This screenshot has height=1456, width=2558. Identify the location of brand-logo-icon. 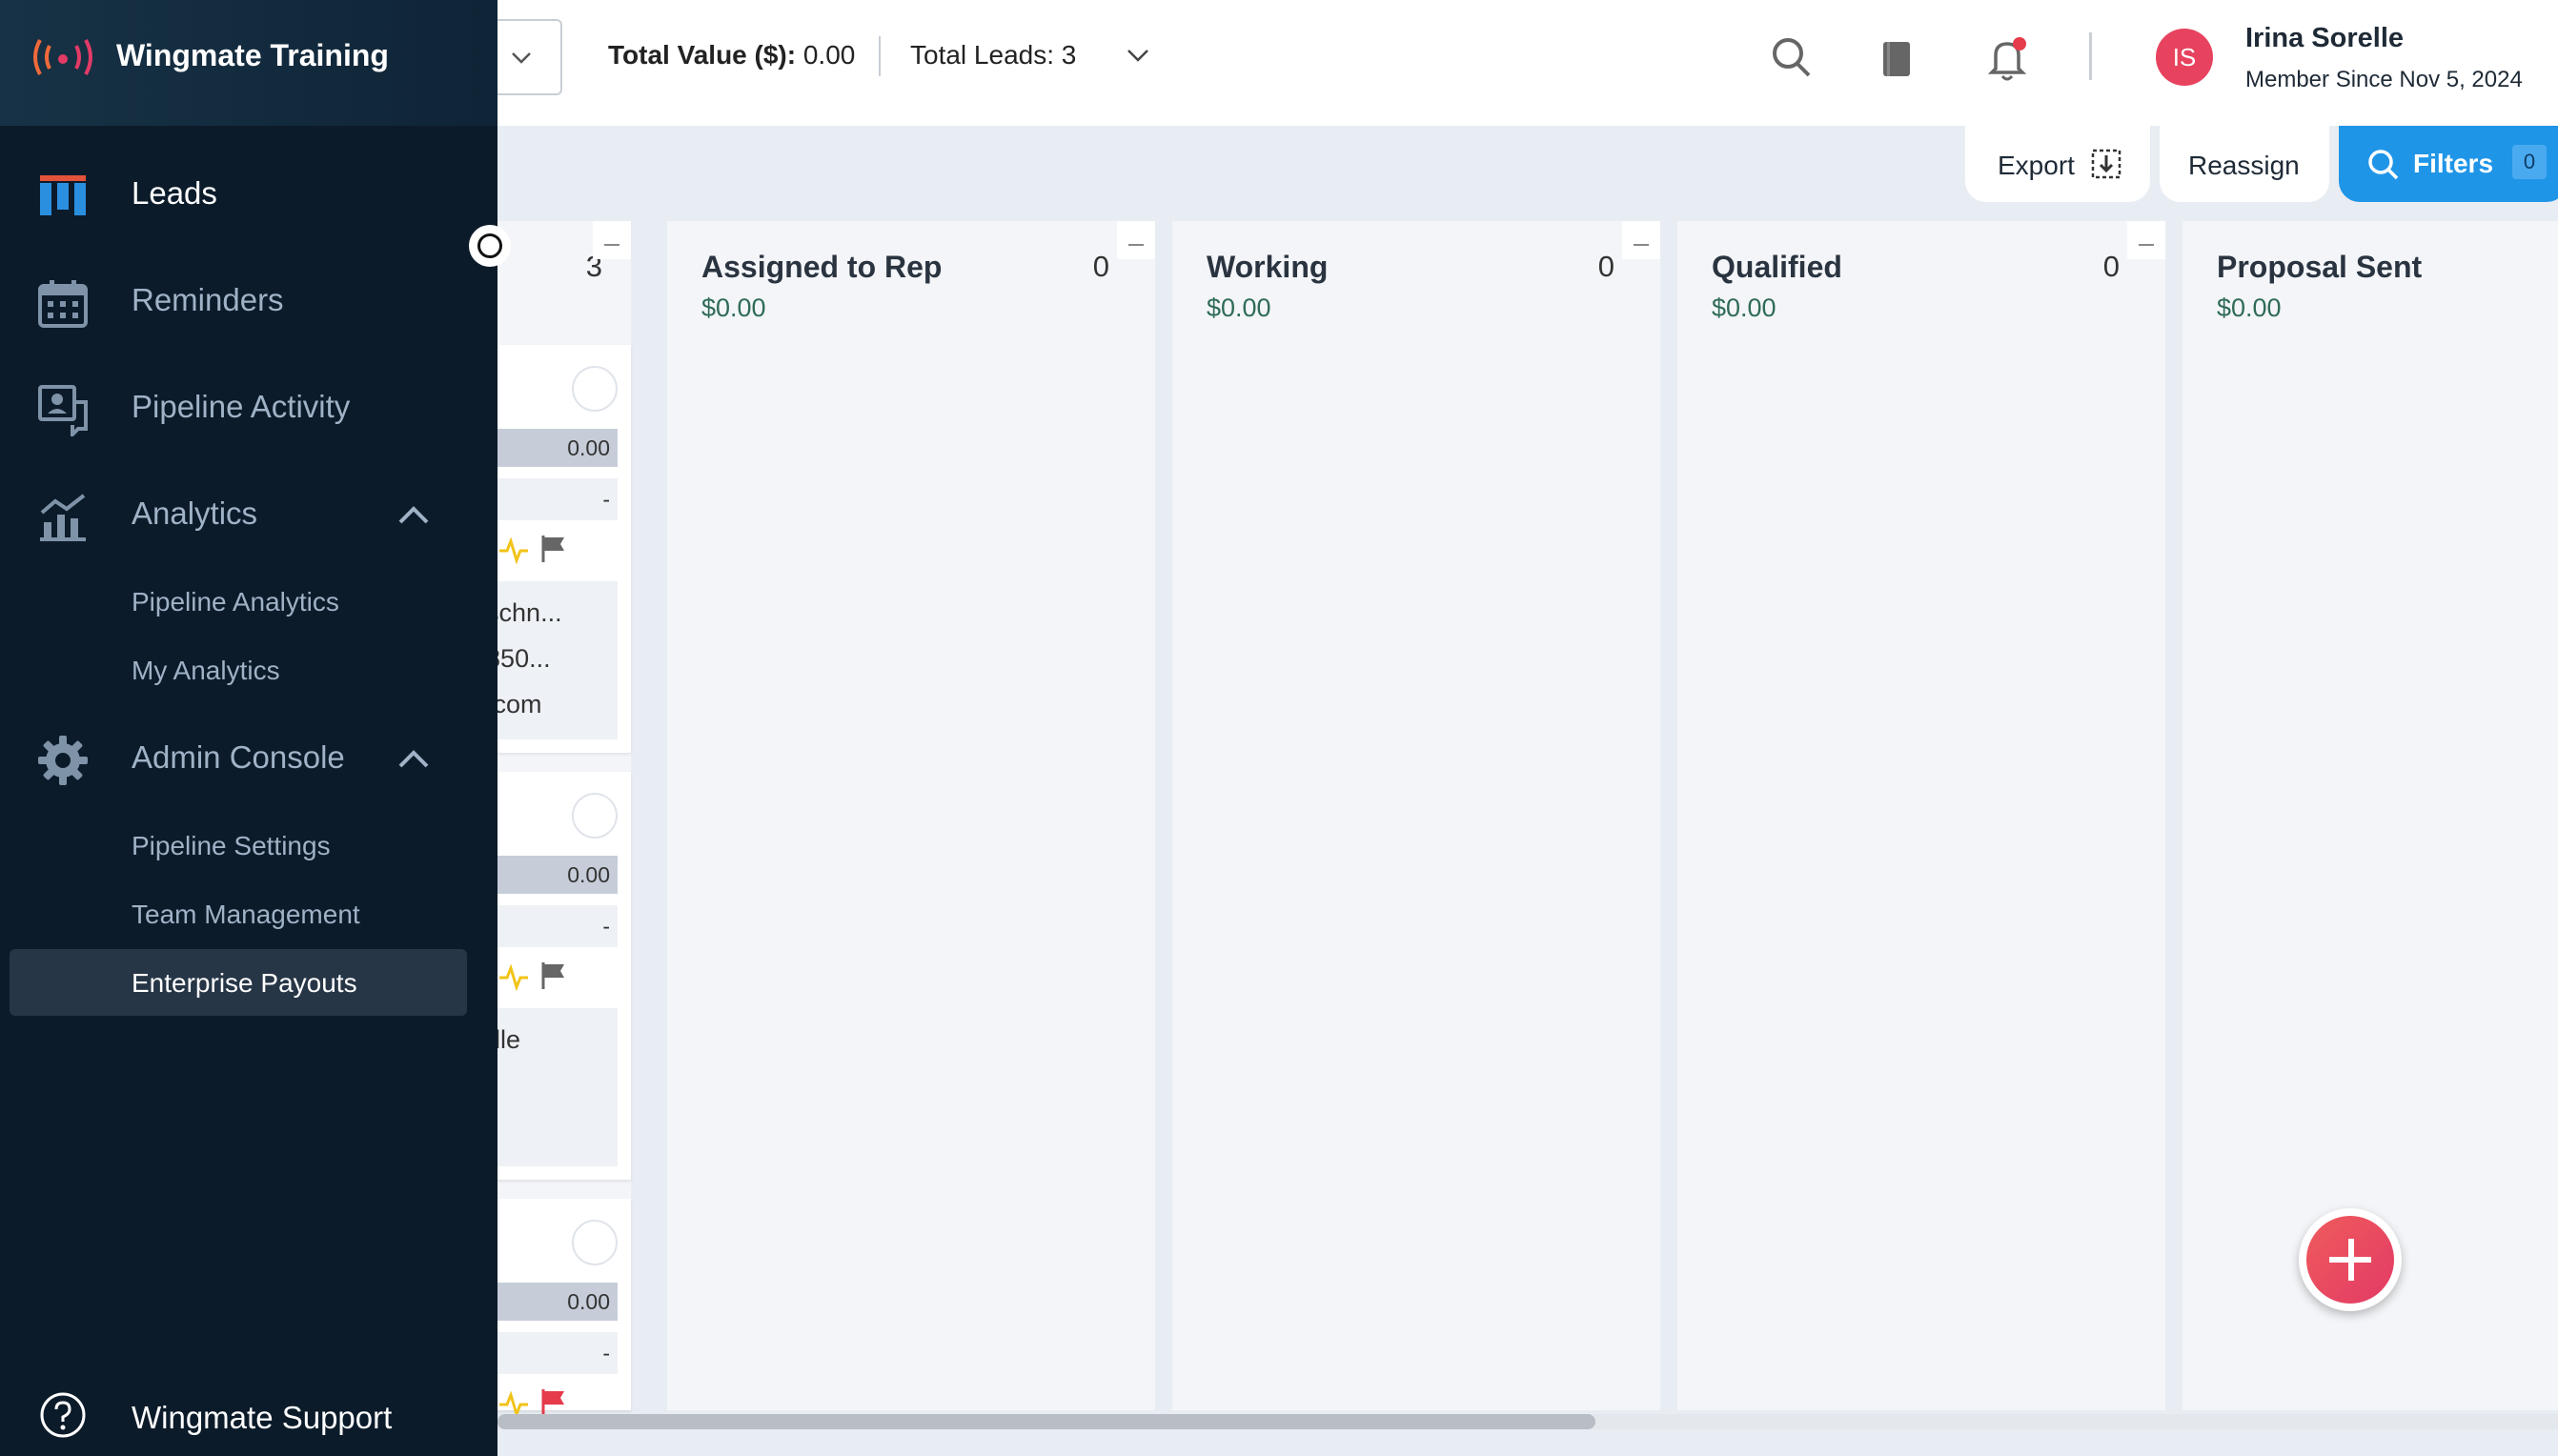
(62, 57).